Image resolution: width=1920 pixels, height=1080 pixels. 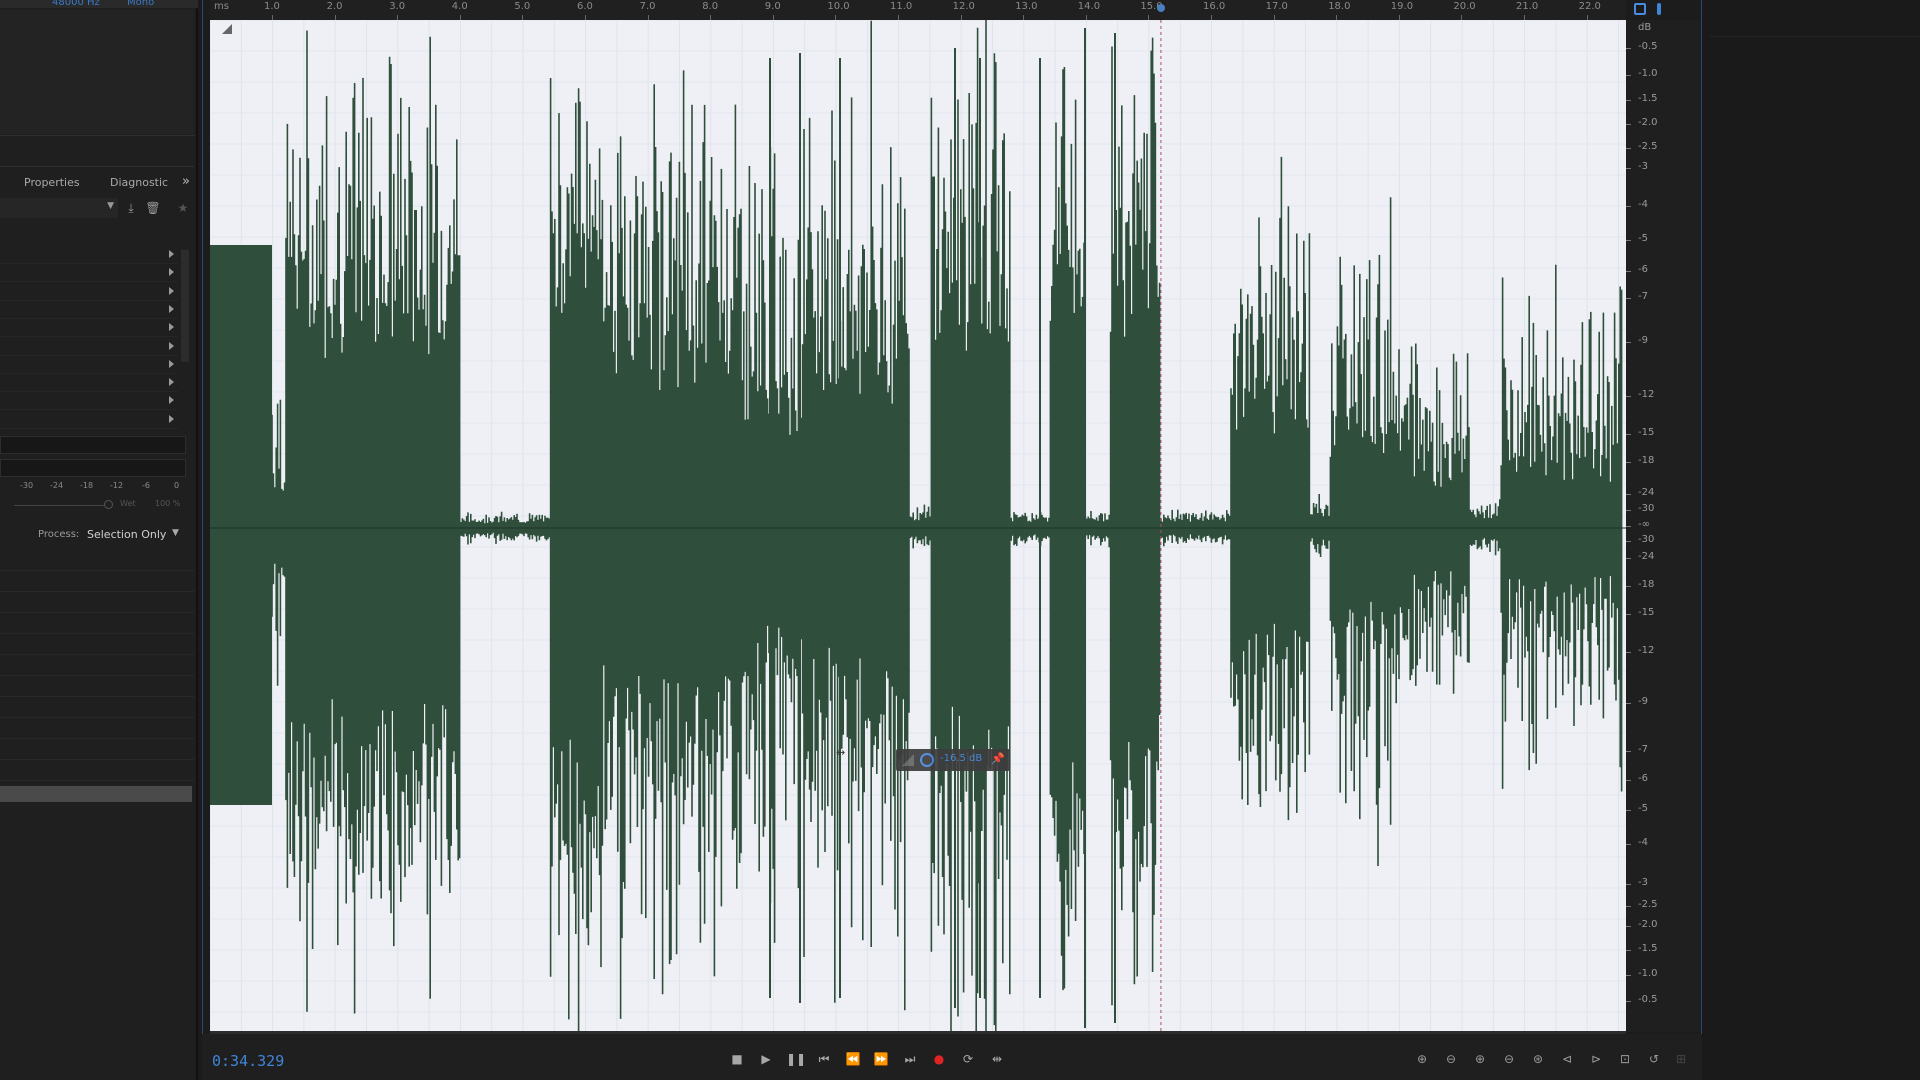 I want to click on db-tick-label: -0.5, so click(x=1648, y=46).